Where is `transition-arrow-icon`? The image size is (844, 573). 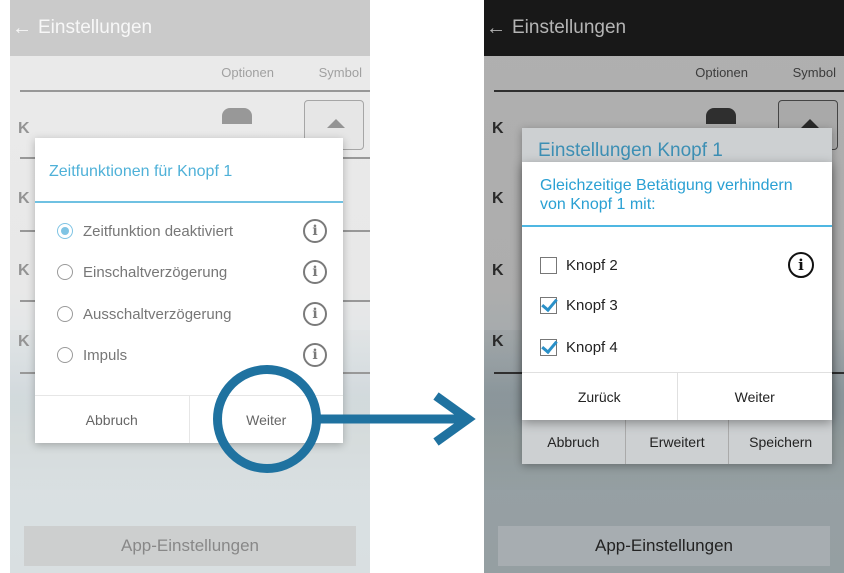 transition-arrow-icon is located at coordinates (398, 419).